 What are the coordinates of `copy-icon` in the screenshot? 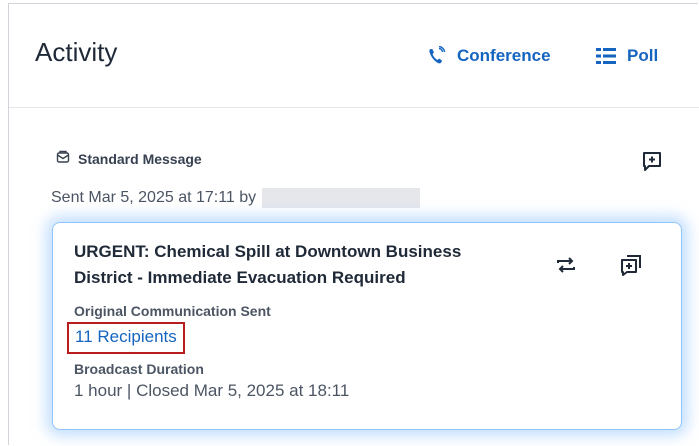 It's located at (631, 268).